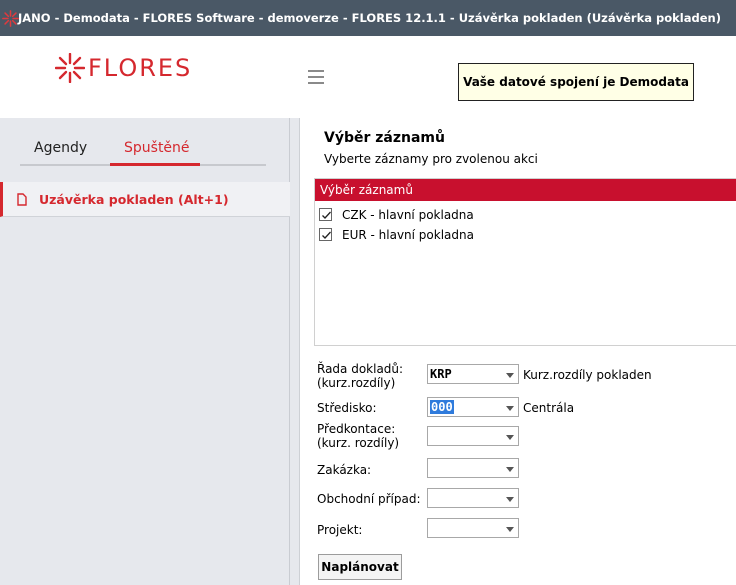 The width and height of the screenshot is (736, 585). What do you see at coordinates (549, 408) in the screenshot?
I see `stredisko-desc: Centrála` at bounding box center [549, 408].